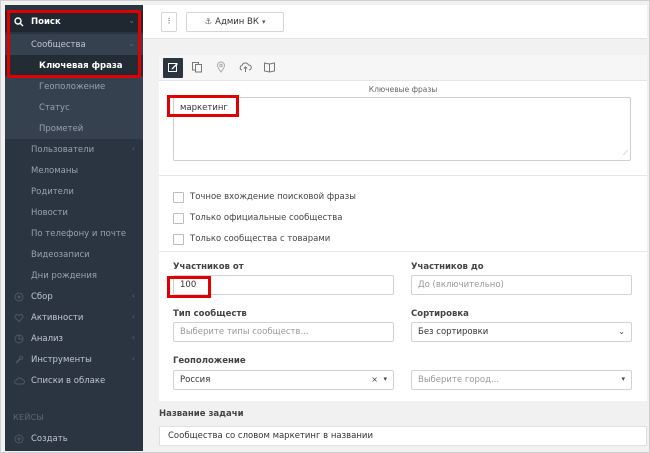  I want to click on copy-icon, so click(197, 68).